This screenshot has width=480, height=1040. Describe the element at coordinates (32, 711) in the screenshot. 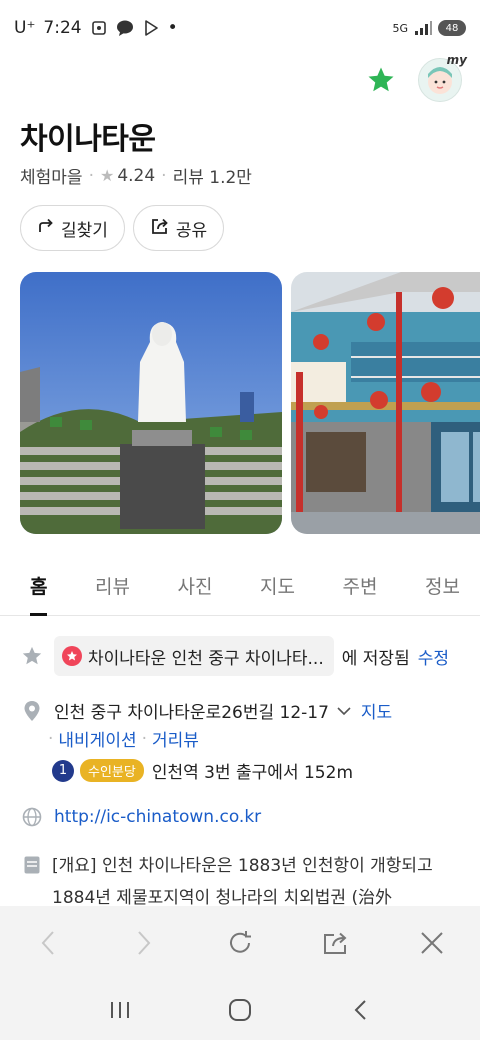

I see `location-pin-icon` at that location.